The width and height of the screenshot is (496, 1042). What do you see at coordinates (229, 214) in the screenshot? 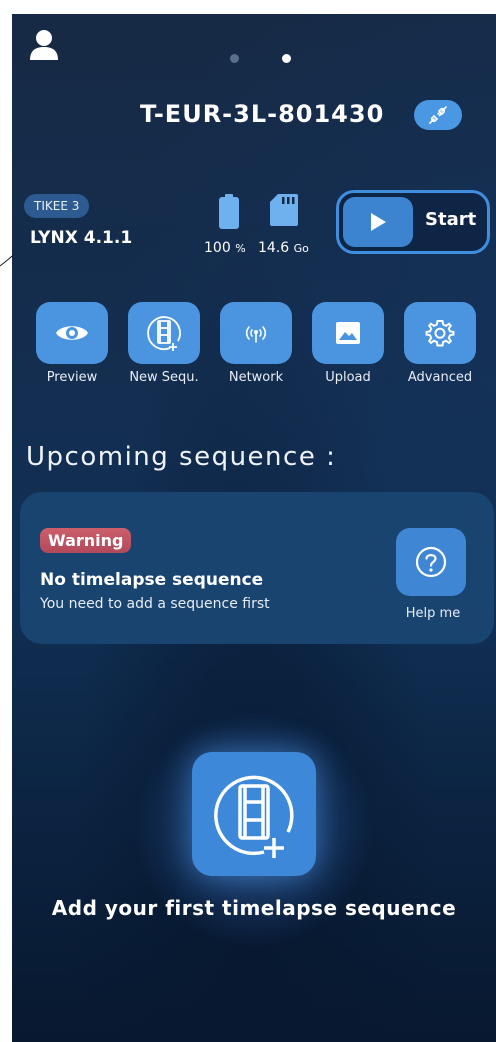
I see `battery-icon` at bounding box center [229, 214].